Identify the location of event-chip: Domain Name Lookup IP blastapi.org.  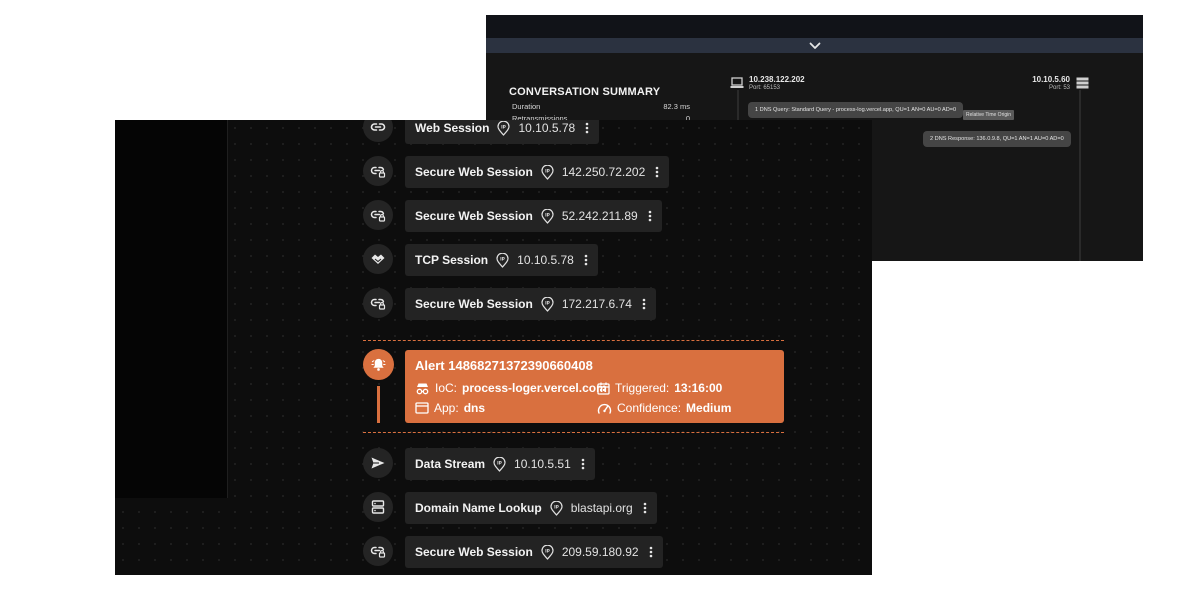
(531, 508).